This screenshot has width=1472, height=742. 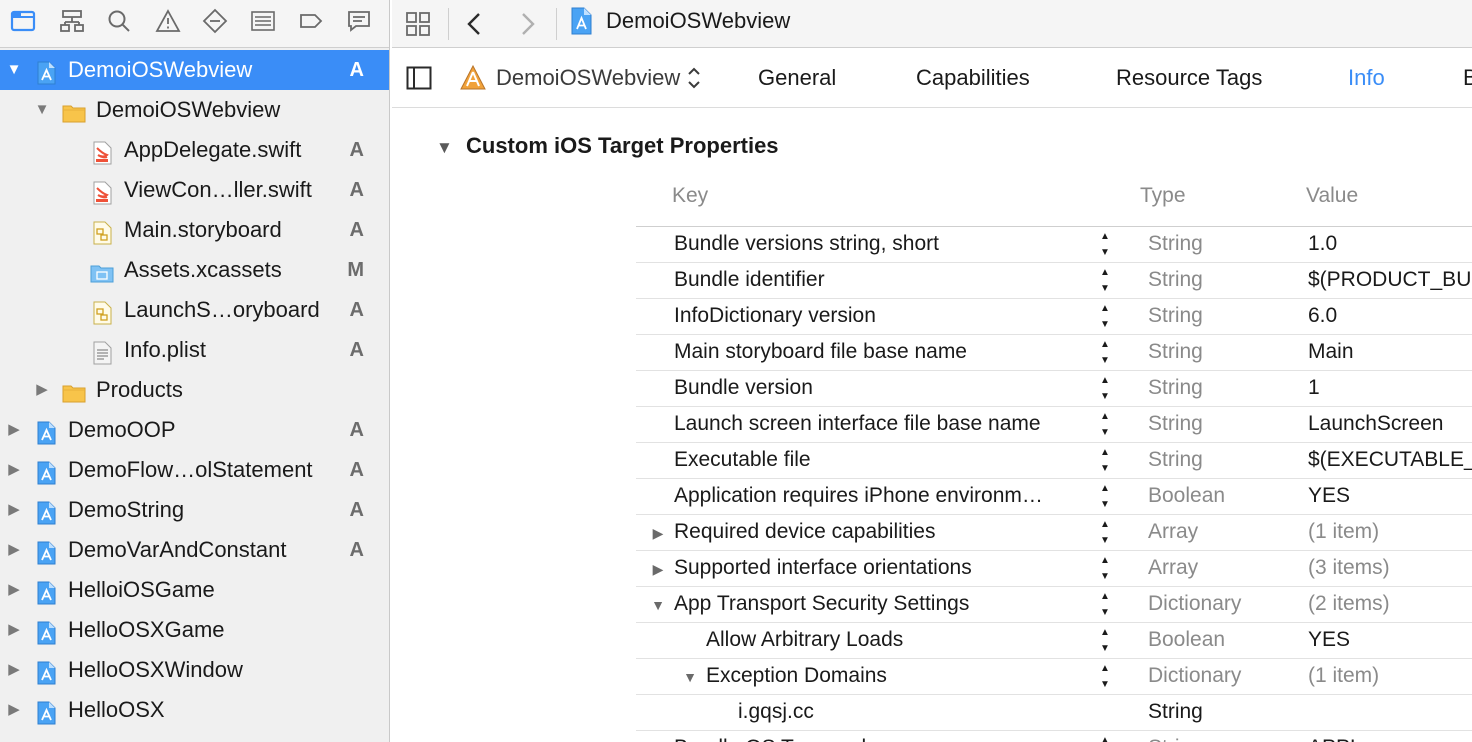 I want to click on column-header-value: Value, so click(x=1332, y=196).